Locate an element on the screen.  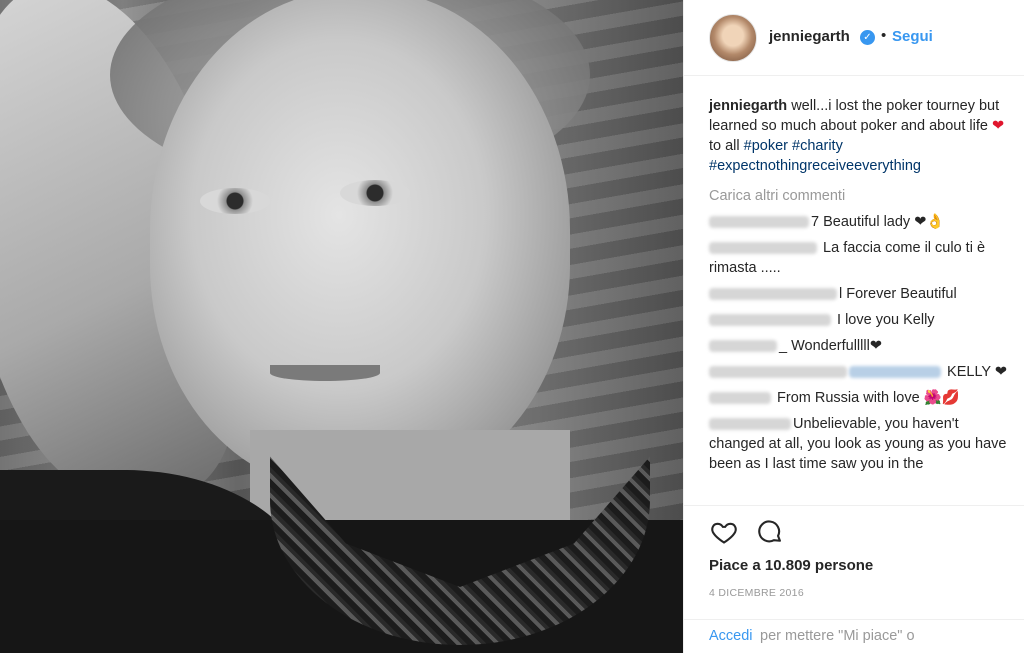
left-eye is located at coordinates (235, 201).